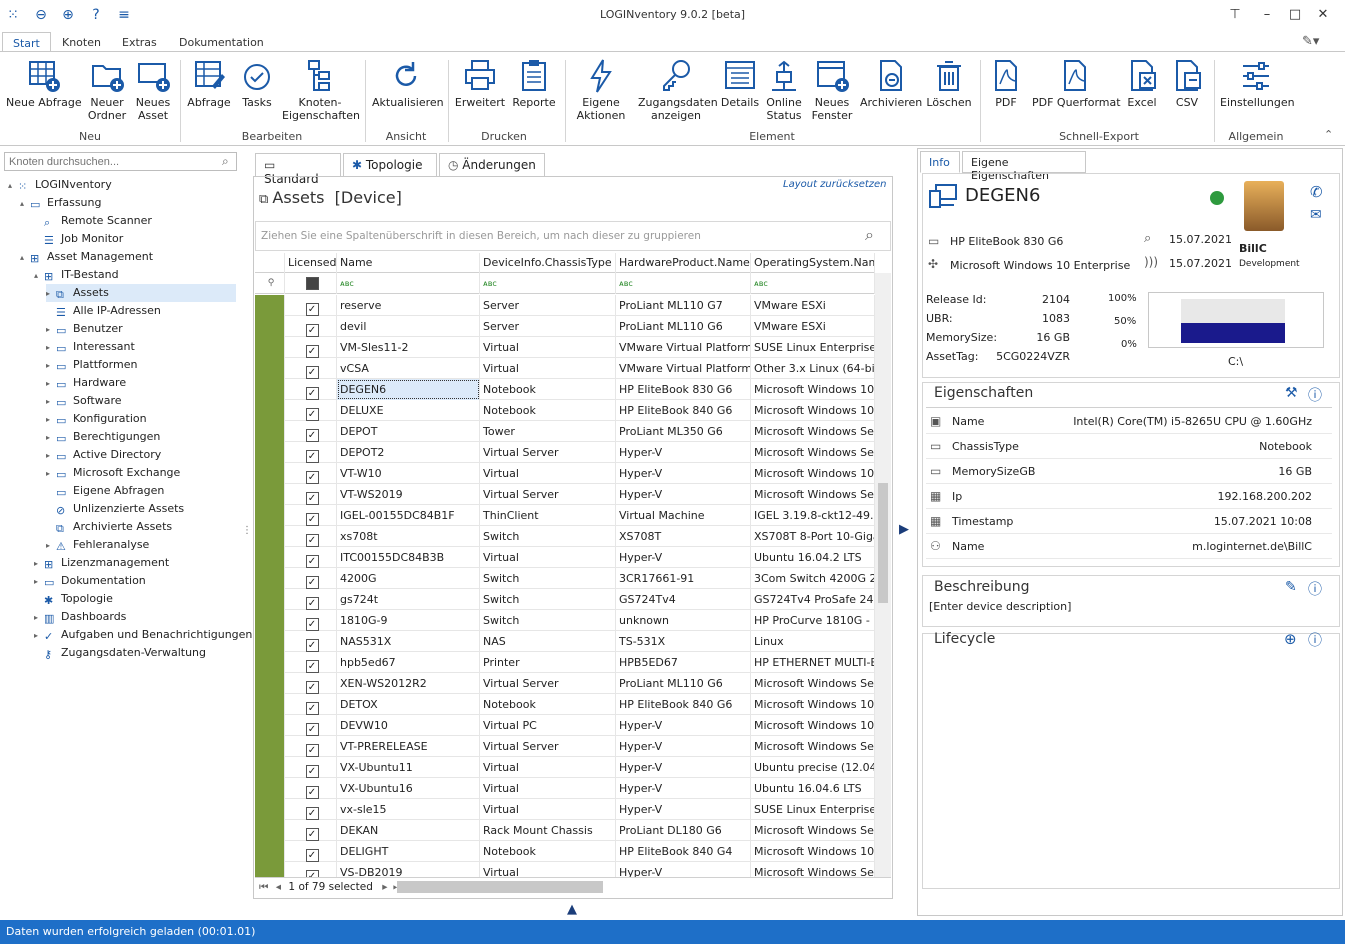  I want to click on chassis-cell: Printer, so click(548, 662).